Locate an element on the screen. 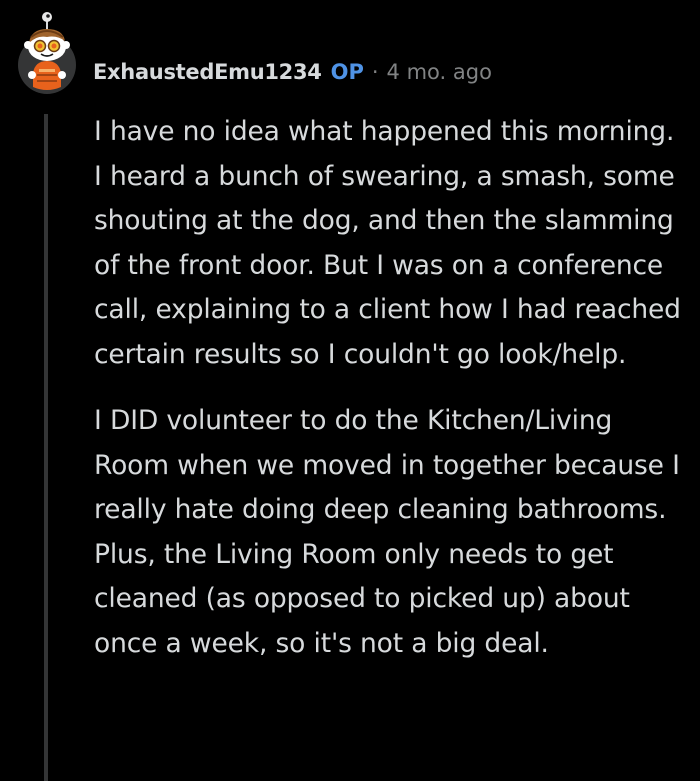 The height and width of the screenshot is (781, 700). thread-collapse-line is located at coordinates (46, 447).